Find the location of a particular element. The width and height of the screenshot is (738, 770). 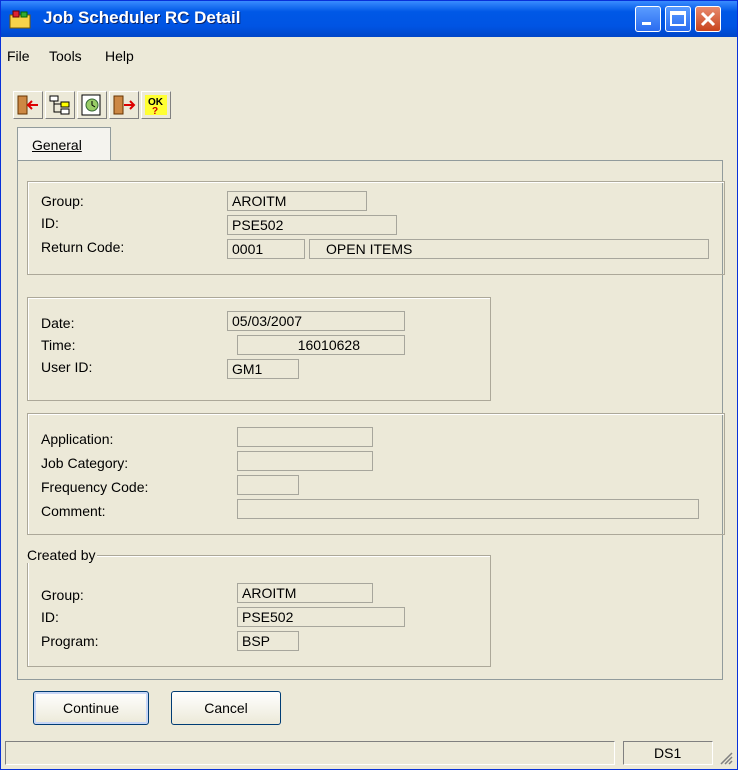

date-label: Date: is located at coordinates (58, 323).